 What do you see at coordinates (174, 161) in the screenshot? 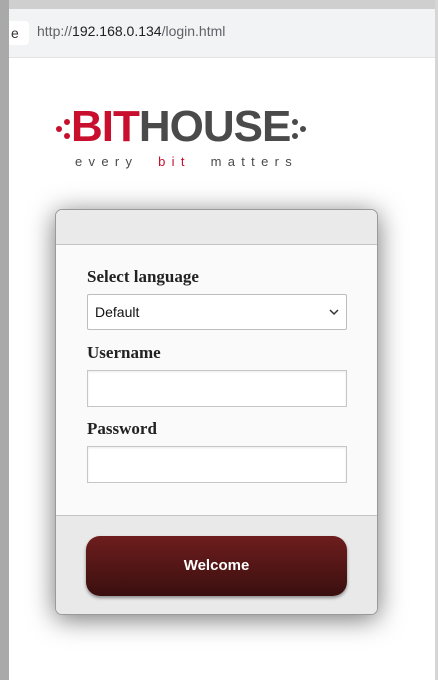
I see `tagline-middle: bit` at bounding box center [174, 161].